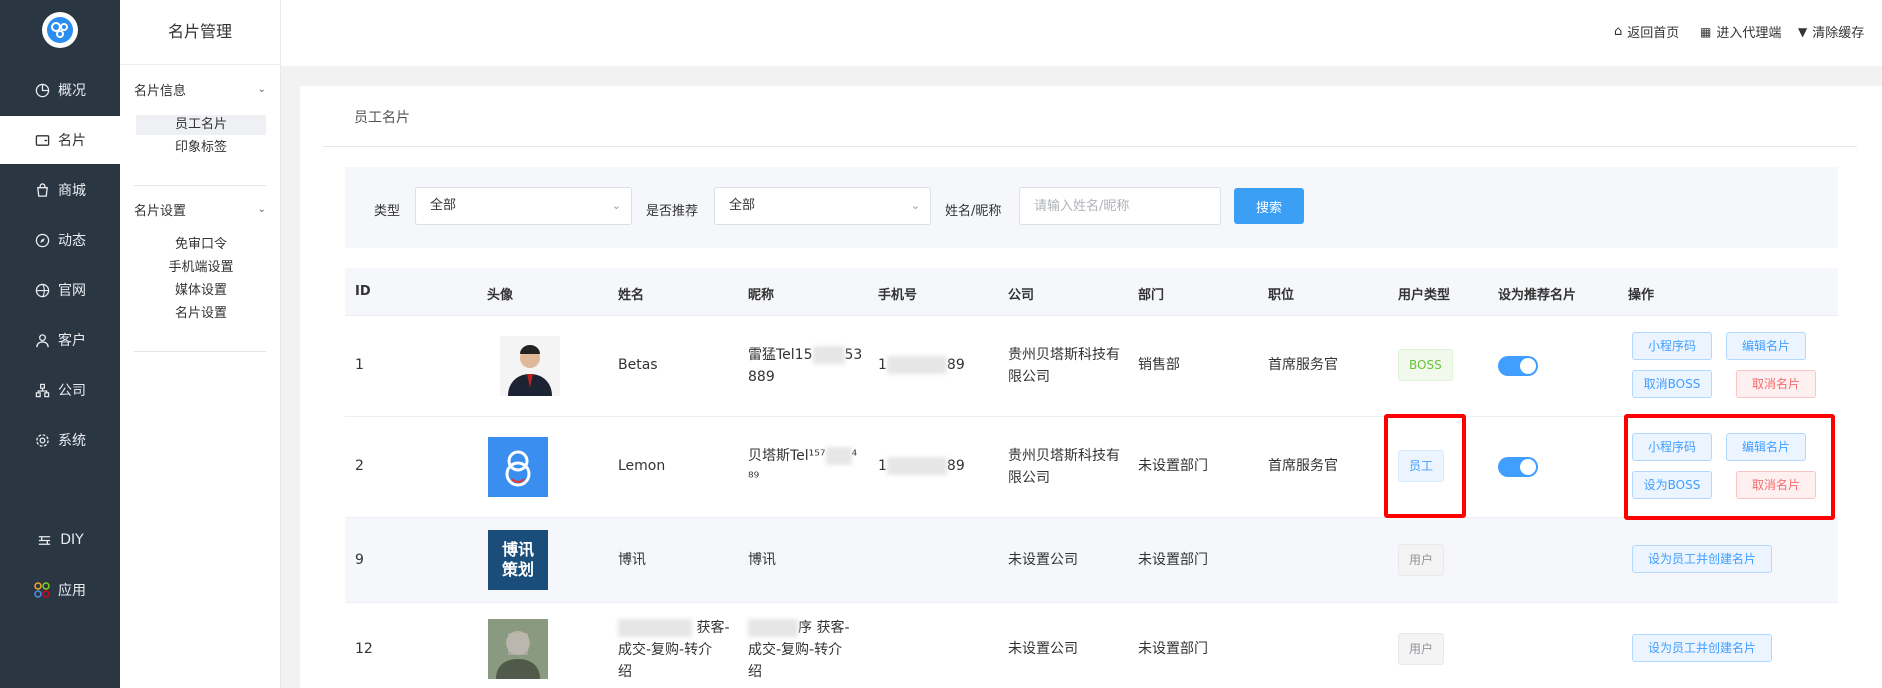  What do you see at coordinates (60, 240) in the screenshot?
I see `nav-item-feed: 动态` at bounding box center [60, 240].